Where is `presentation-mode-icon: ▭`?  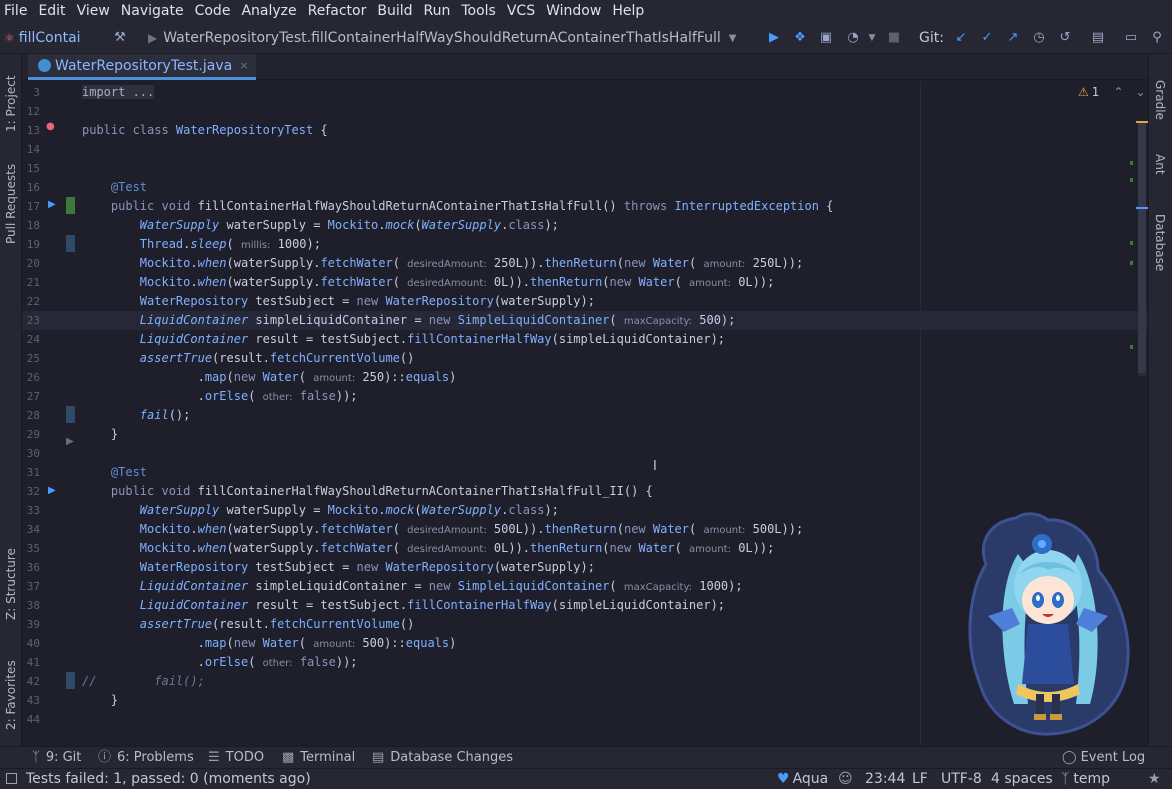
presentation-mode-icon: ▭ is located at coordinates (1131, 38).